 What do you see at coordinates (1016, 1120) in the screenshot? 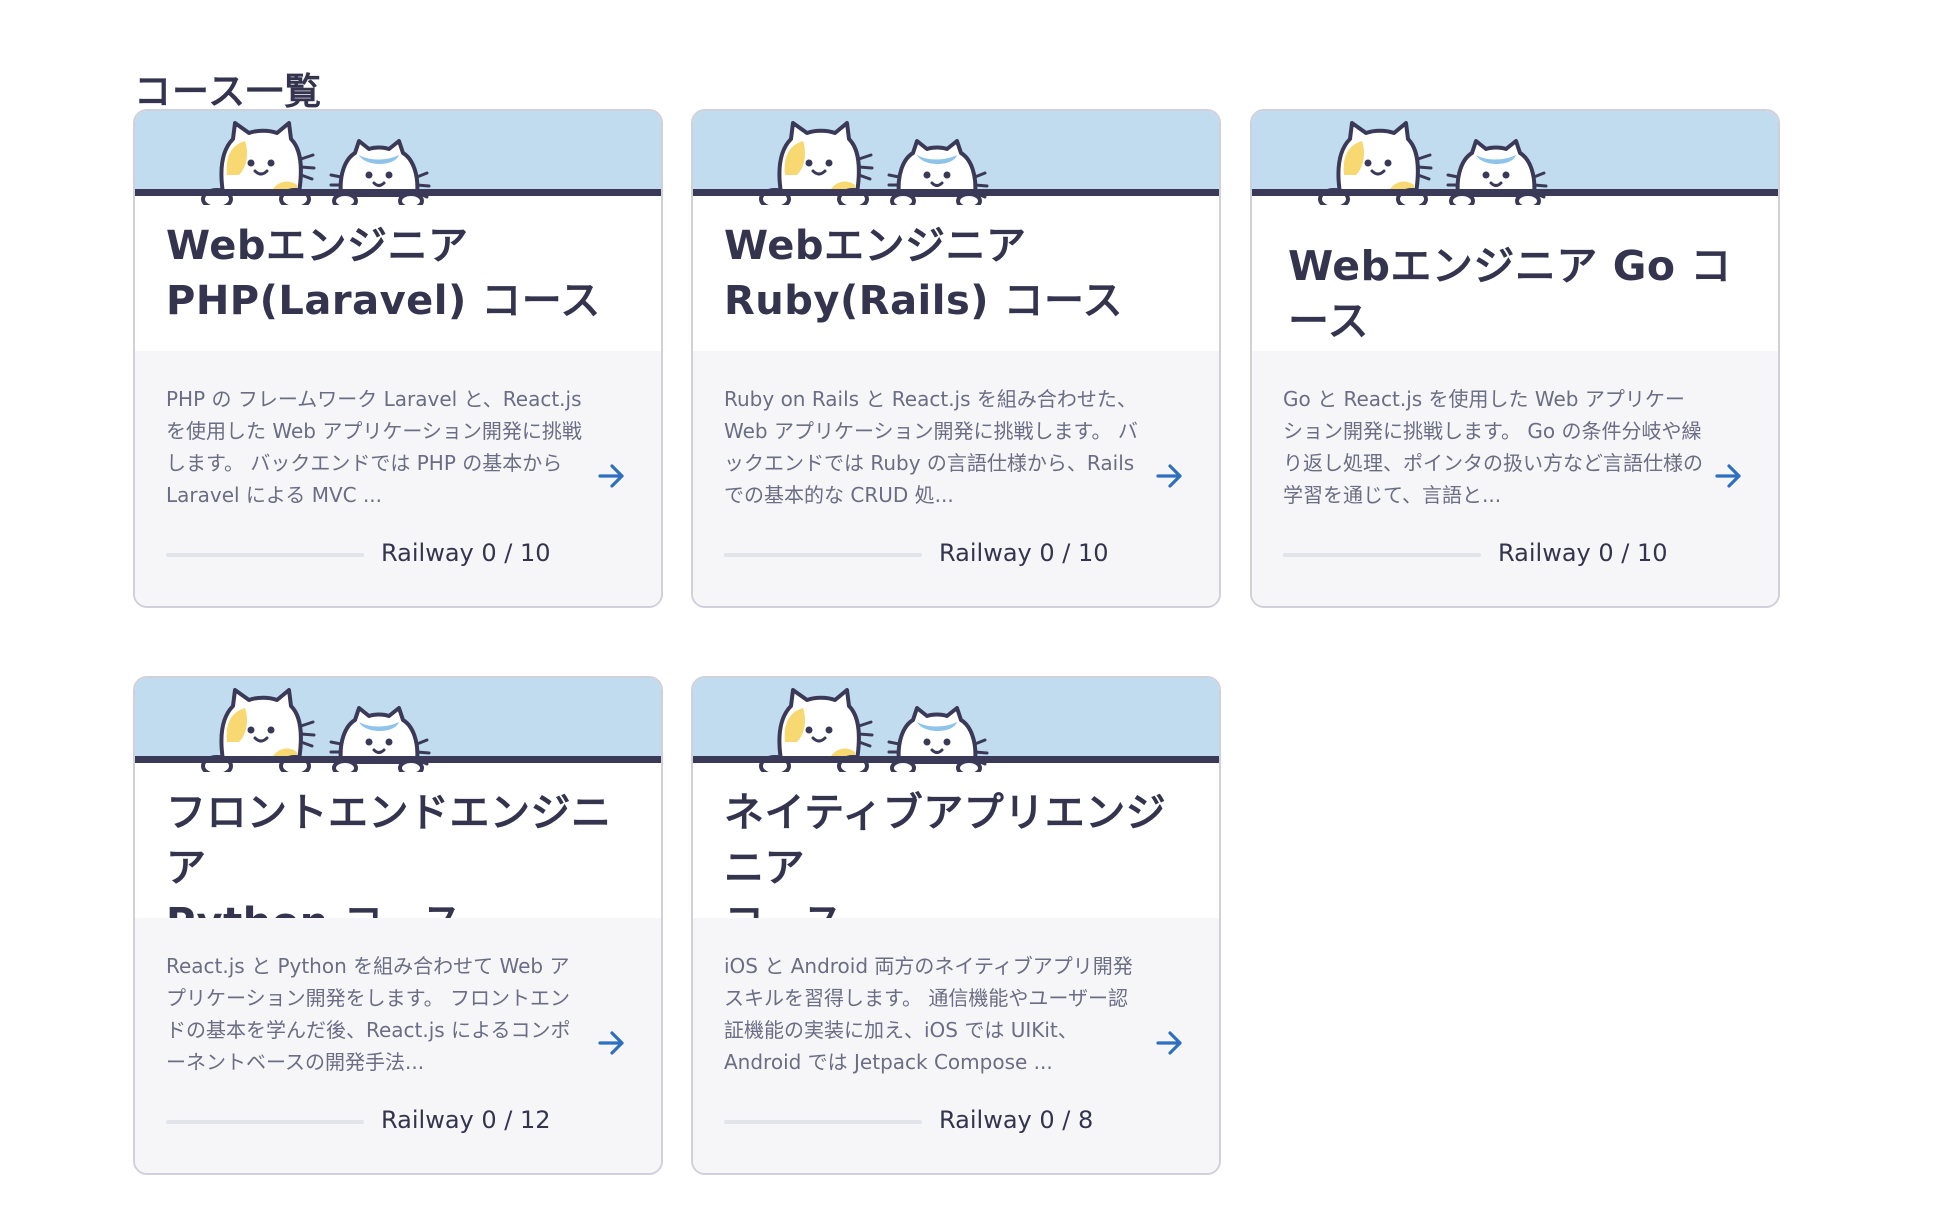
I see `progress-label: Railway 0 / 8` at bounding box center [1016, 1120].